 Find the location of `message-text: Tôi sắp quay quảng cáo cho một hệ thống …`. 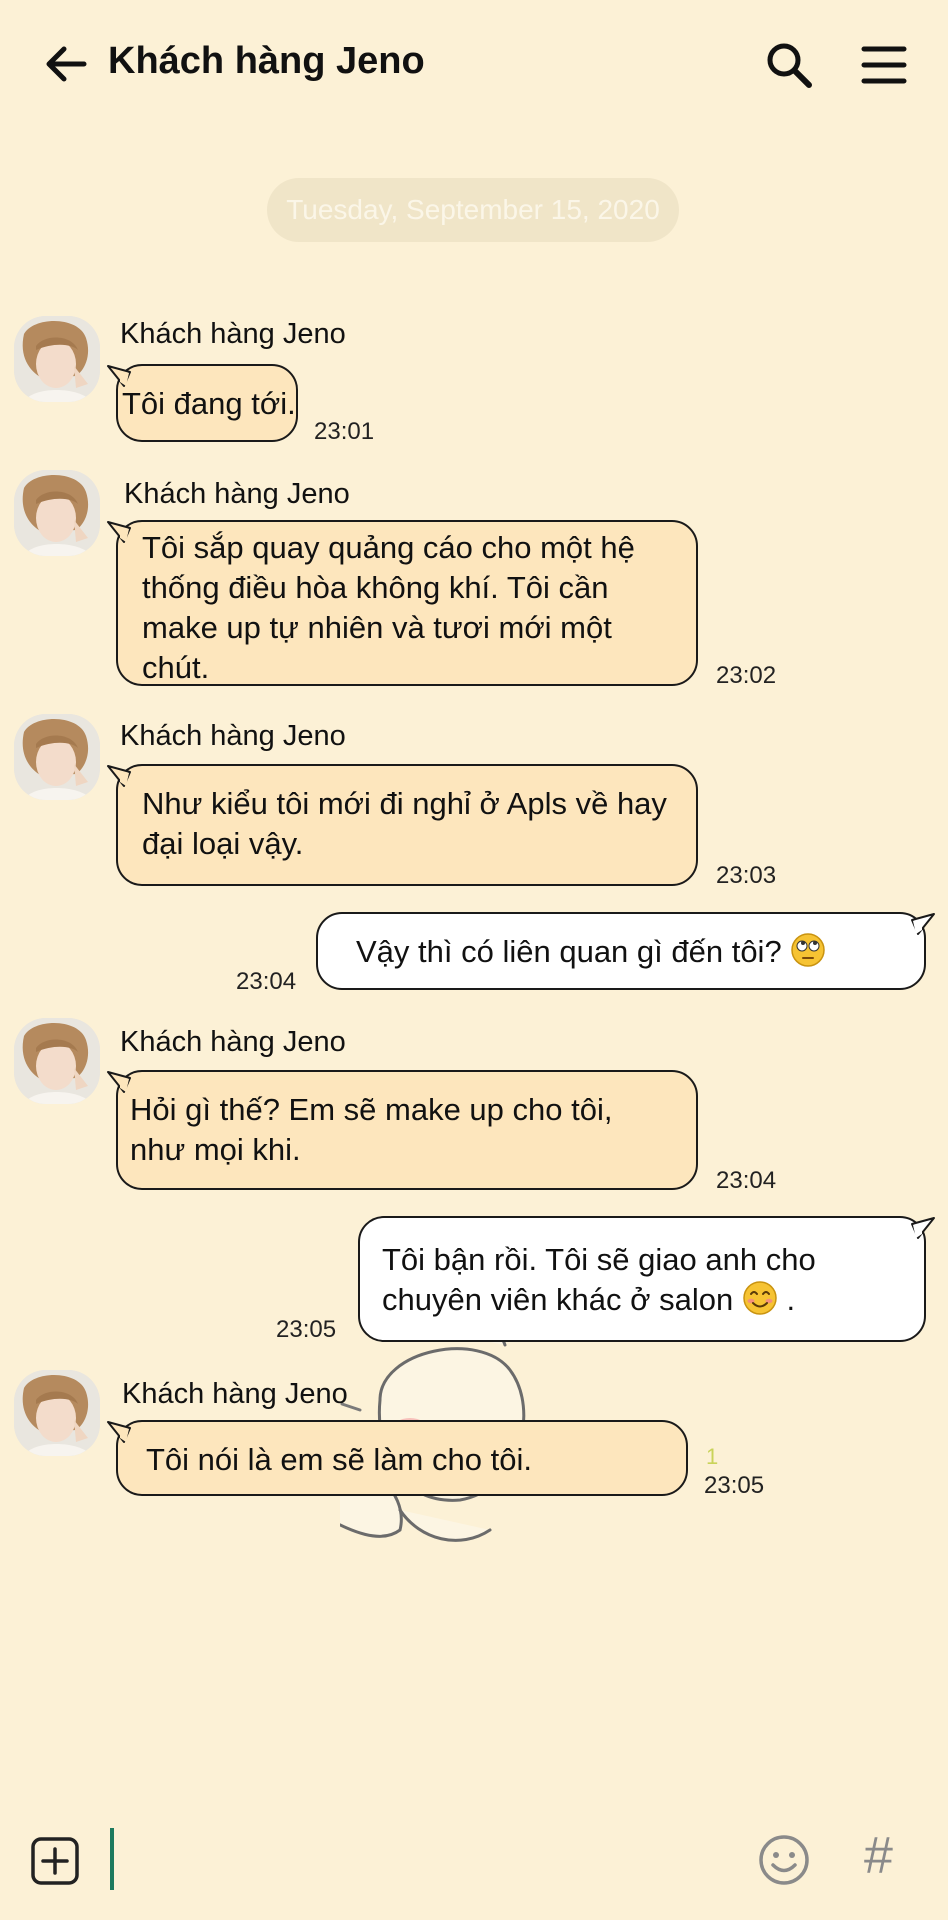

message-text: Tôi sắp quay quảng cáo cho một hệ thống … is located at coordinates (388, 607).